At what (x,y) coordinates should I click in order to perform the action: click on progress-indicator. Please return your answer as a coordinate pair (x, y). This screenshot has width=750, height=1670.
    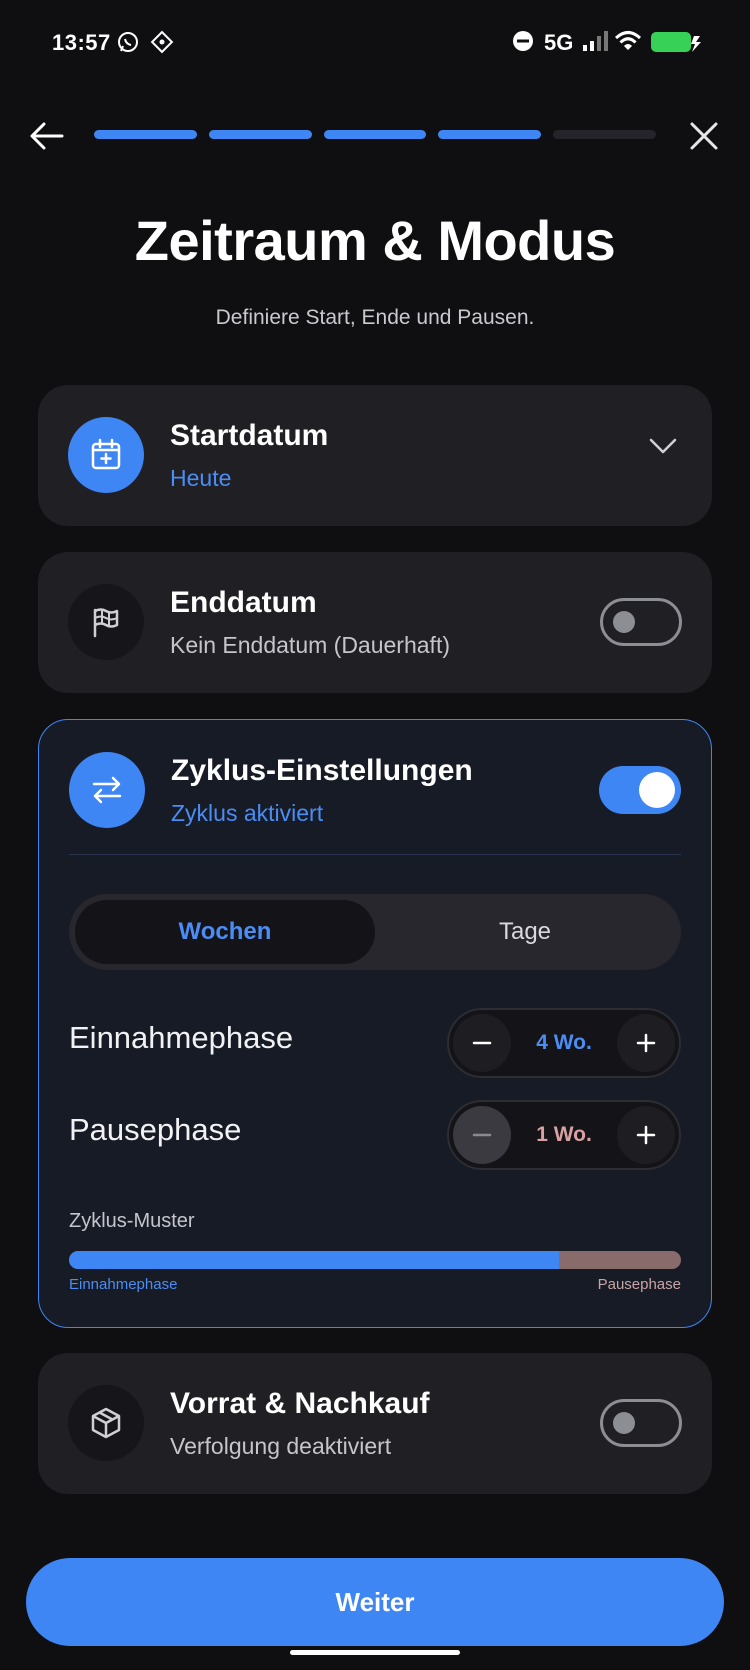
    Looking at the image, I should click on (375, 134).